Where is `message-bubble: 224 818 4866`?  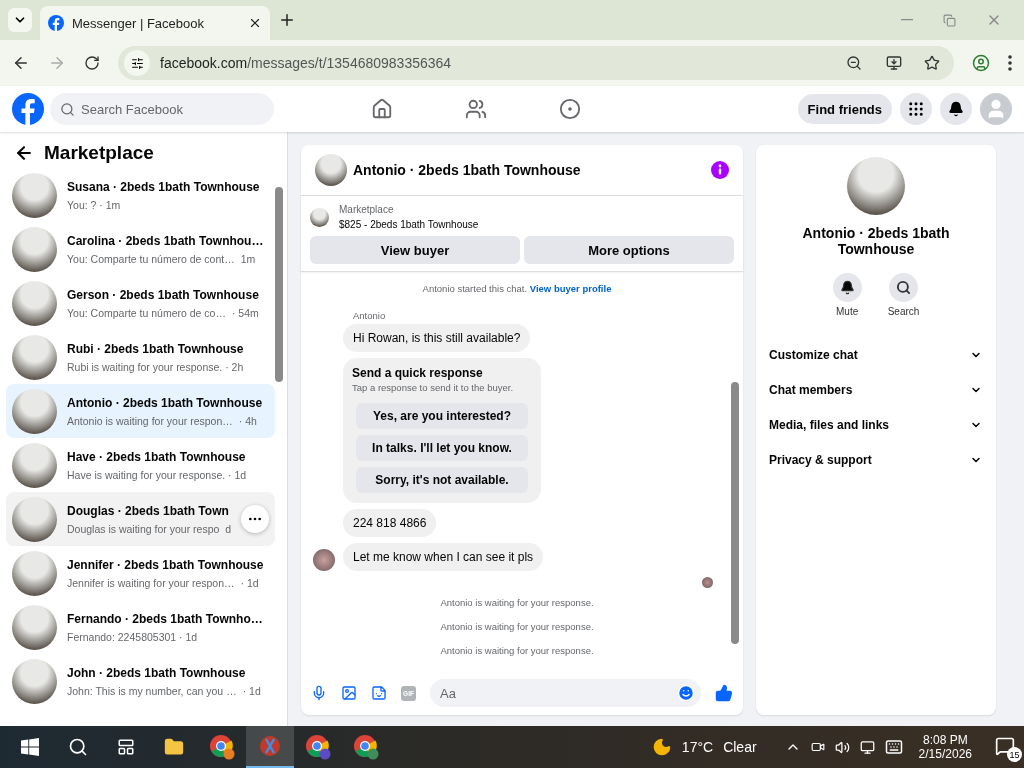 message-bubble: 224 818 4866 is located at coordinates (390, 523).